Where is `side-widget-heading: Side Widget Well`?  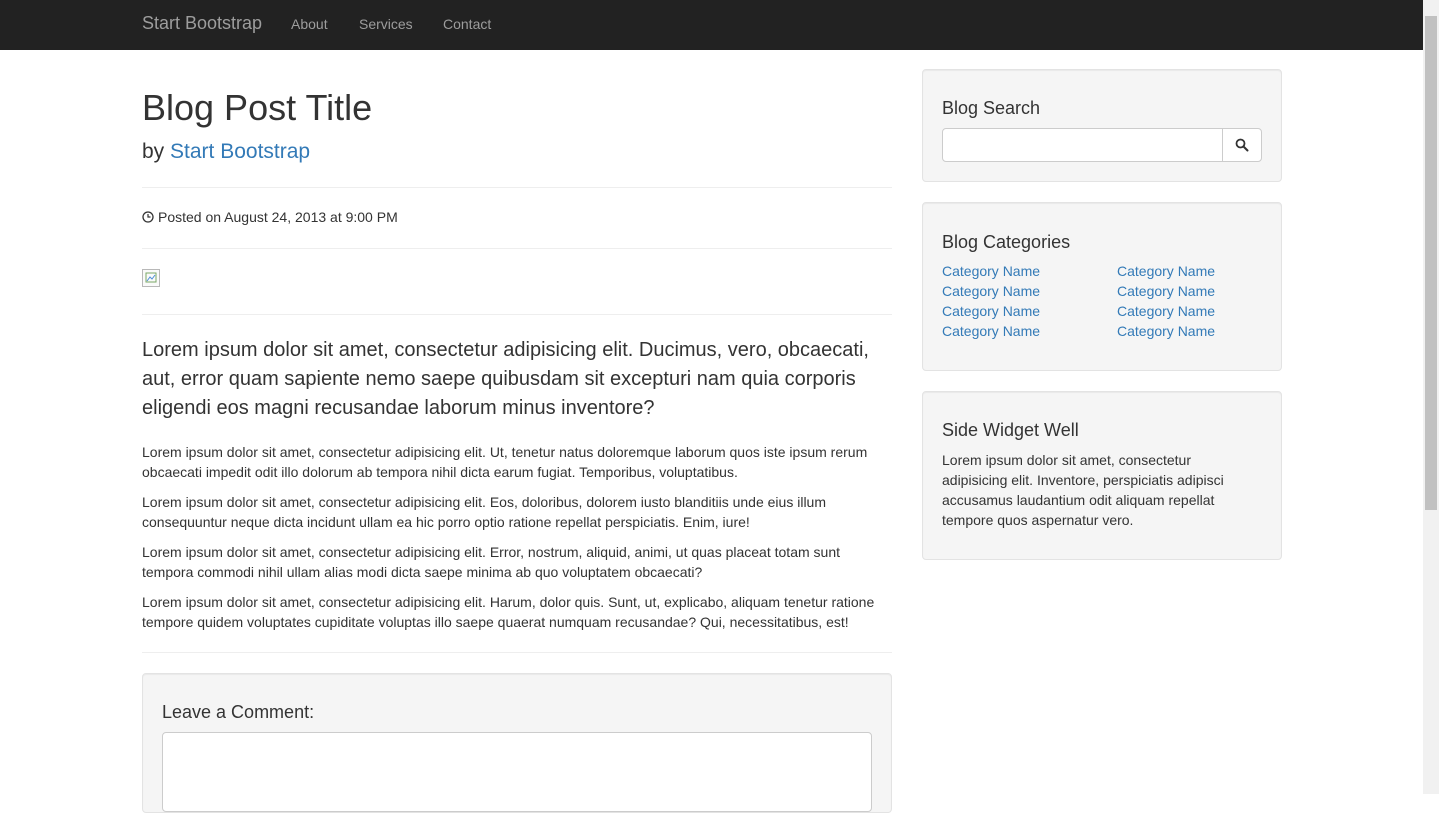
side-widget-heading: Side Widget Well is located at coordinates (1010, 430).